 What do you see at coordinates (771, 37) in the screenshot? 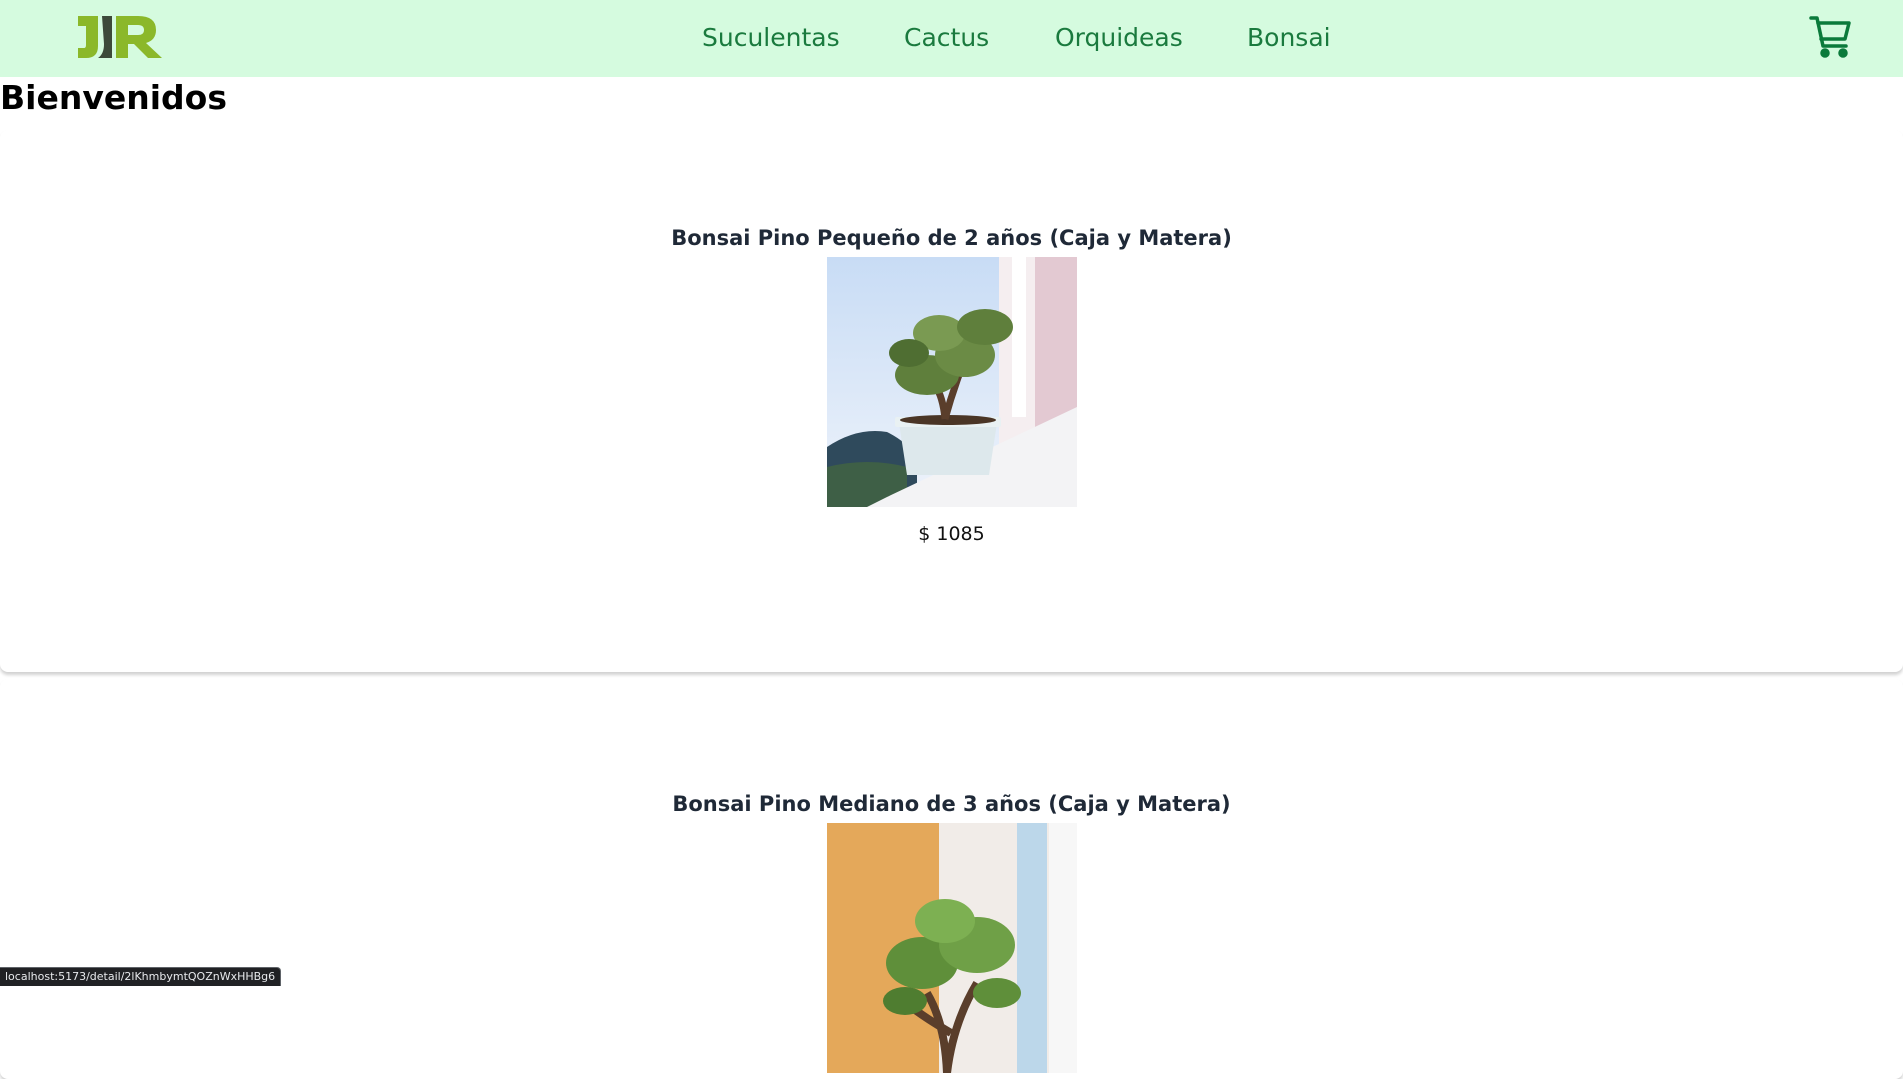
I see `nav-link-suculentas: Suculentas` at bounding box center [771, 37].